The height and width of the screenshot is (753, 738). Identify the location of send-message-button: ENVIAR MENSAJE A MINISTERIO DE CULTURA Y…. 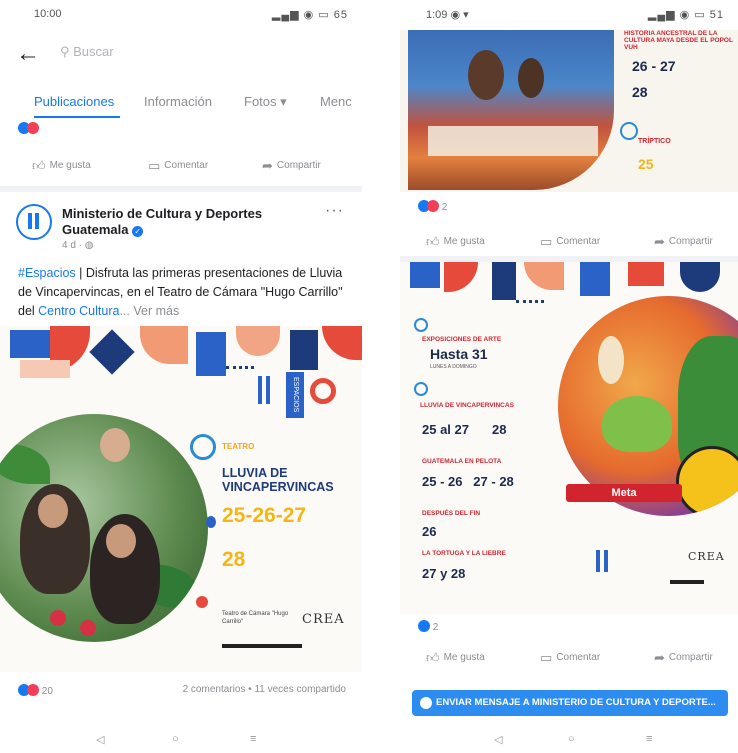
(570, 703).